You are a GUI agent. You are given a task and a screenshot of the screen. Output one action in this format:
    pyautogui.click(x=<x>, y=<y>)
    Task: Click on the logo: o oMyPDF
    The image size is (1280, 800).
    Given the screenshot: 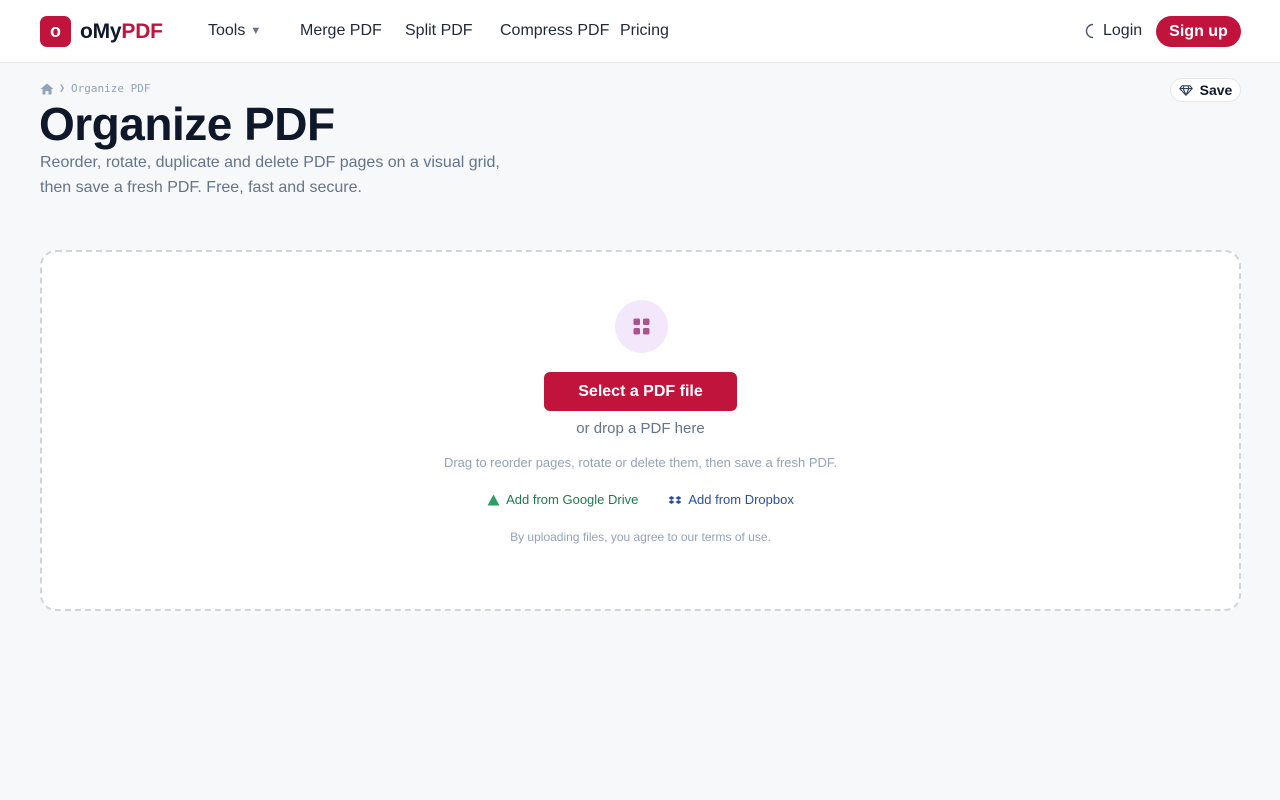 What is the action you would take?
    pyautogui.click(x=101, y=31)
    